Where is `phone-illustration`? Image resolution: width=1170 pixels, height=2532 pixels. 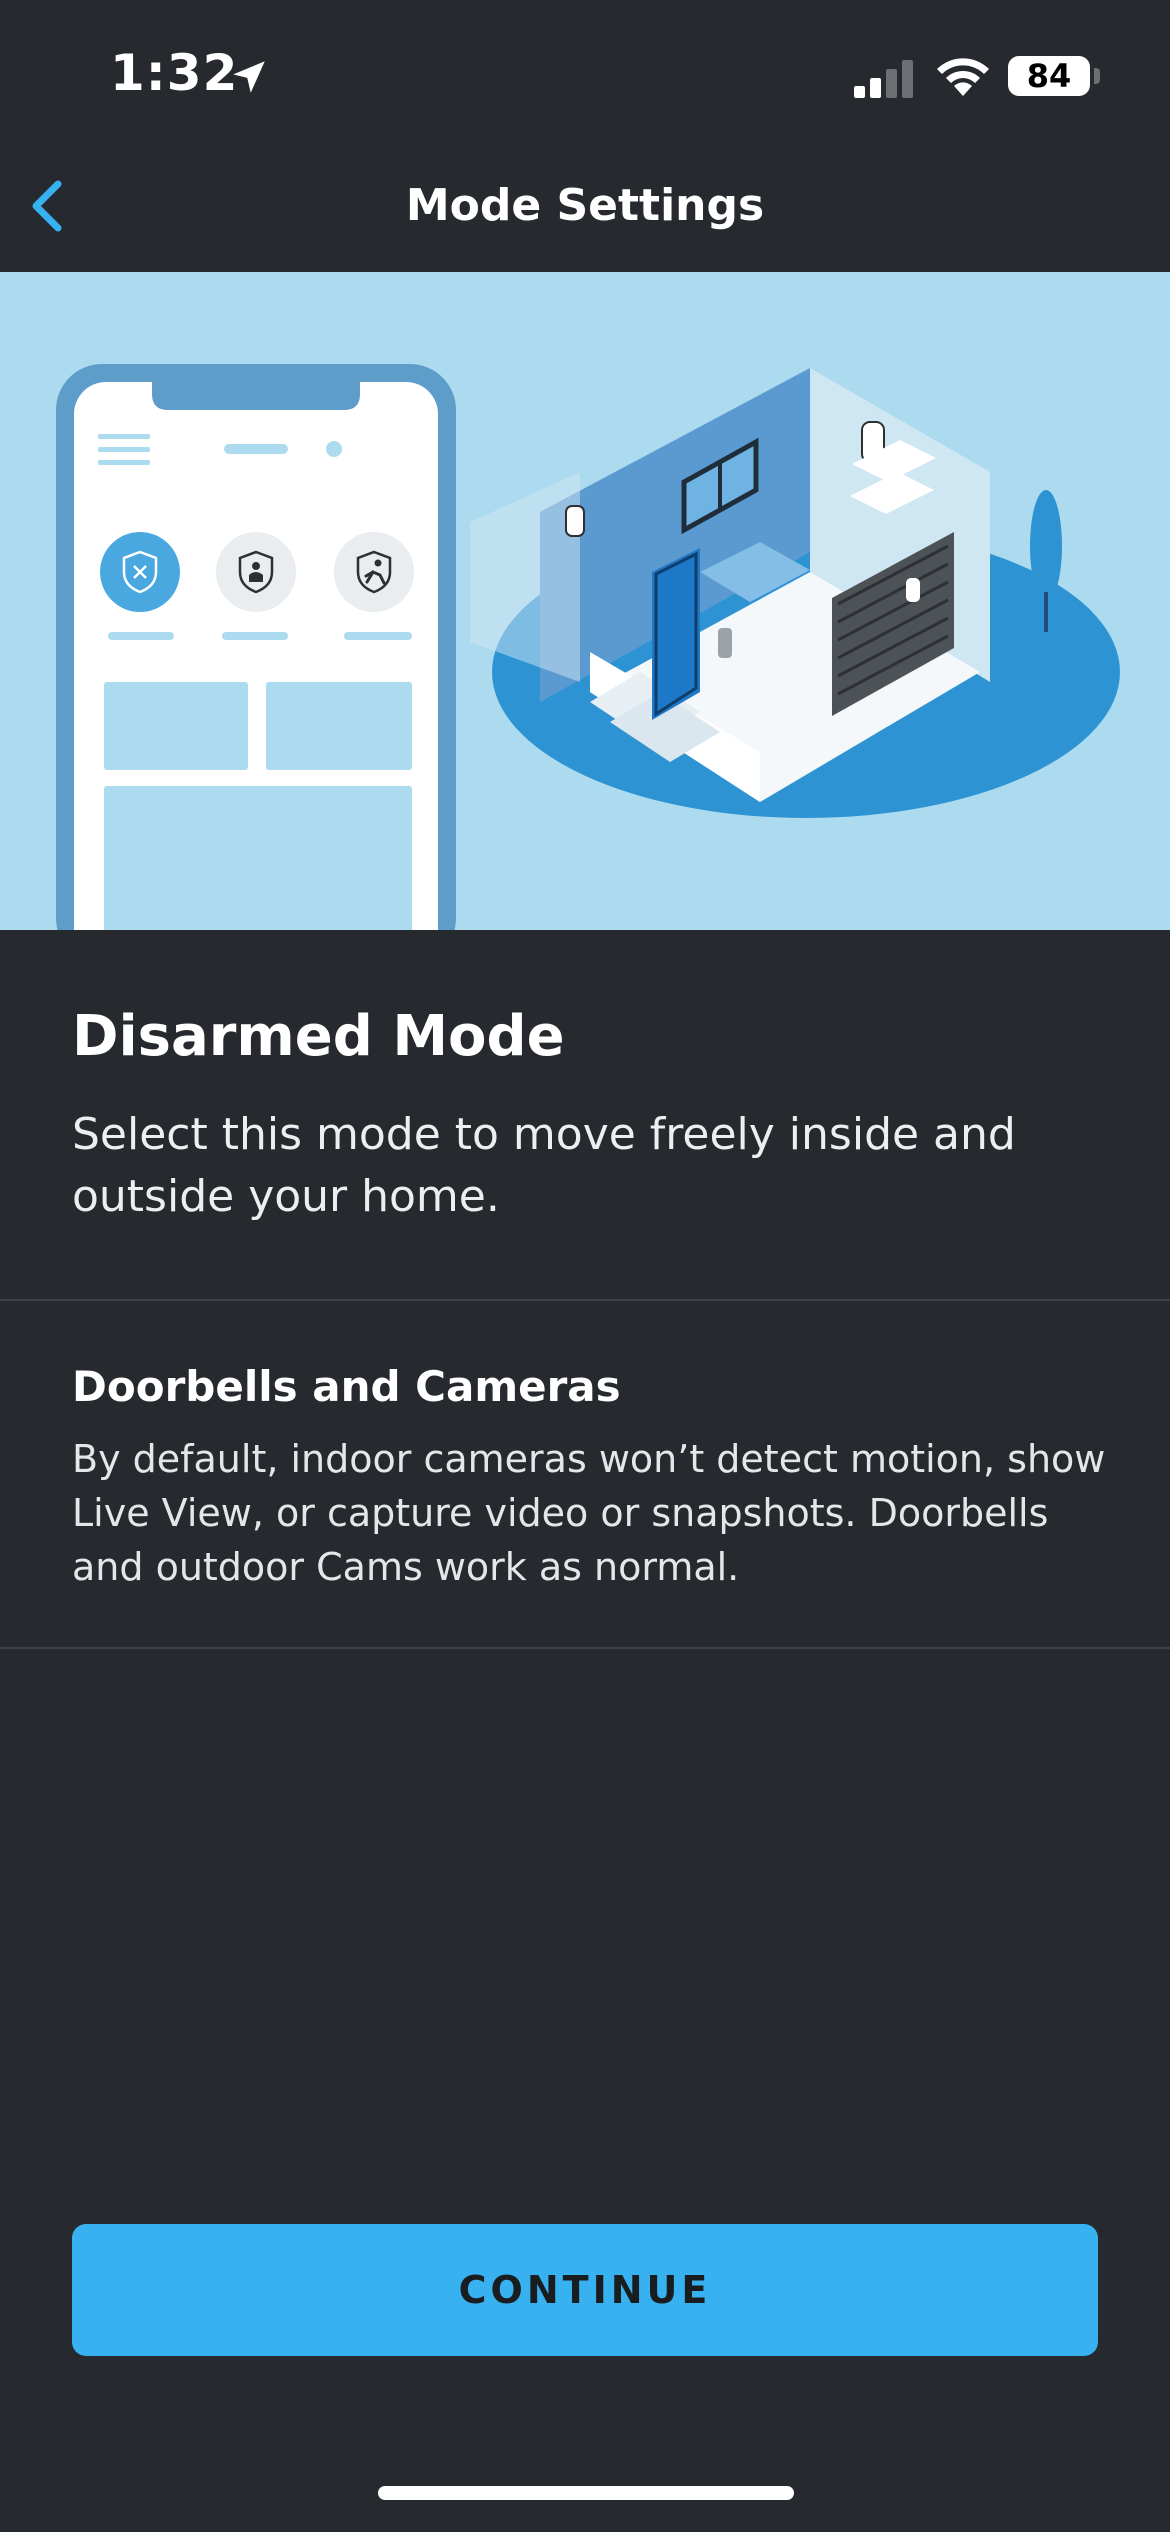 phone-illustration is located at coordinates (256, 647).